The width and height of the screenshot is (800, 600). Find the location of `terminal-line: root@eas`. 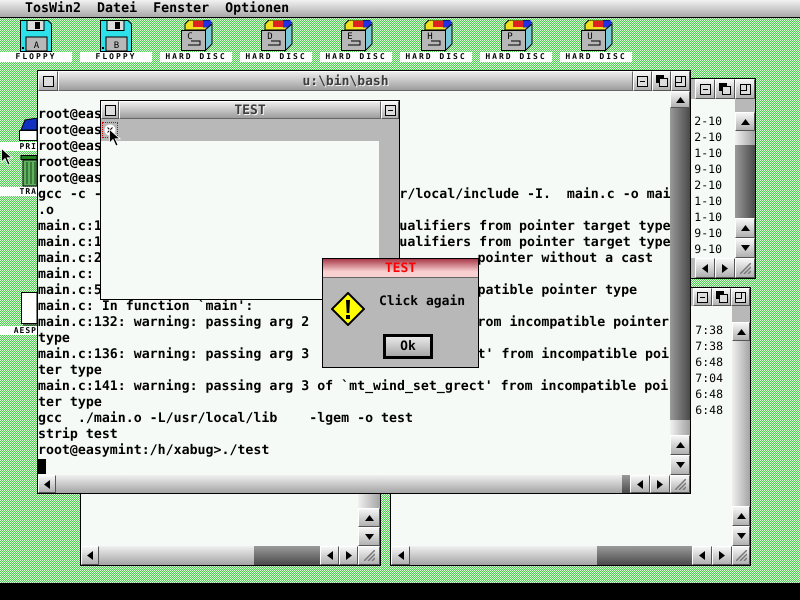

terminal-line: root@eas is located at coordinates (70, 163).